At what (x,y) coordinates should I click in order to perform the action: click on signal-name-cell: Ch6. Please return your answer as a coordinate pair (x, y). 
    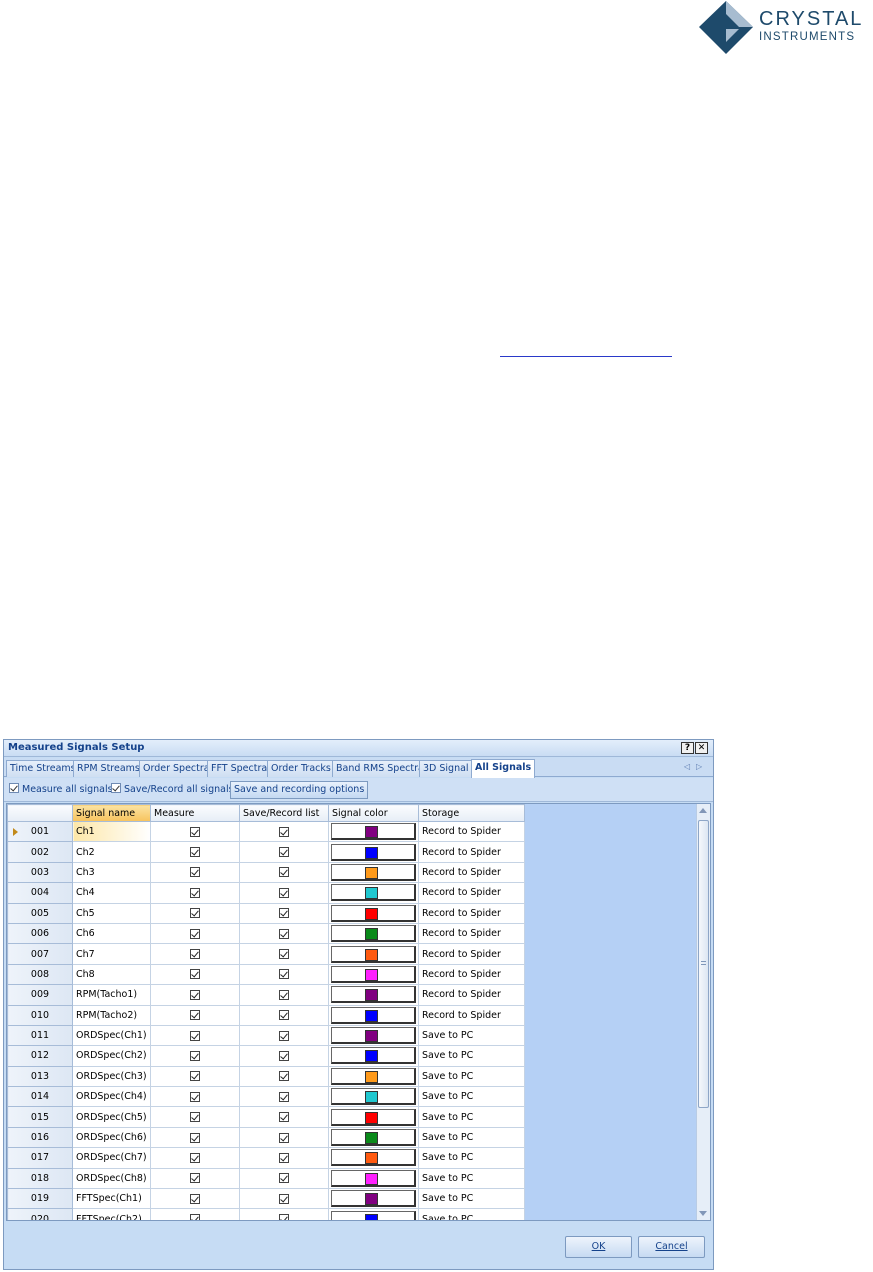
    Looking at the image, I should click on (111, 933).